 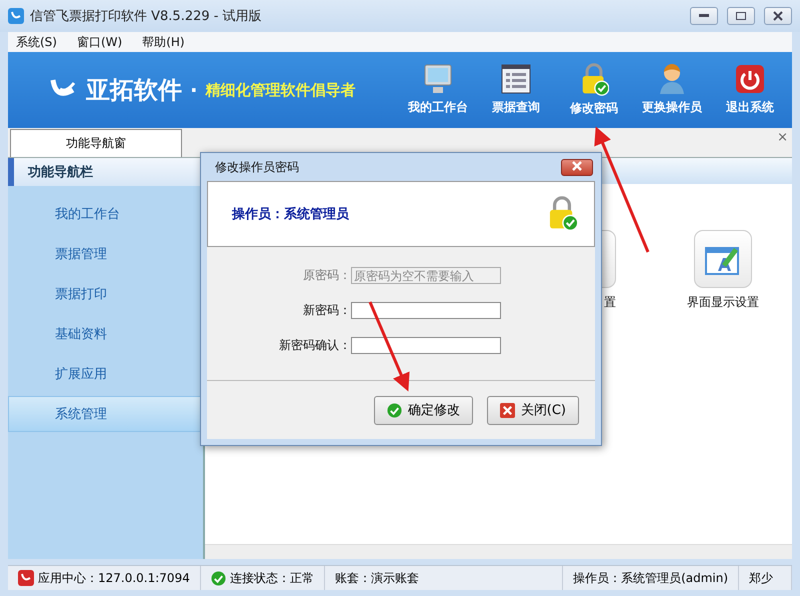 I want to click on menu-item: 帮助(H), so click(x=163, y=42).